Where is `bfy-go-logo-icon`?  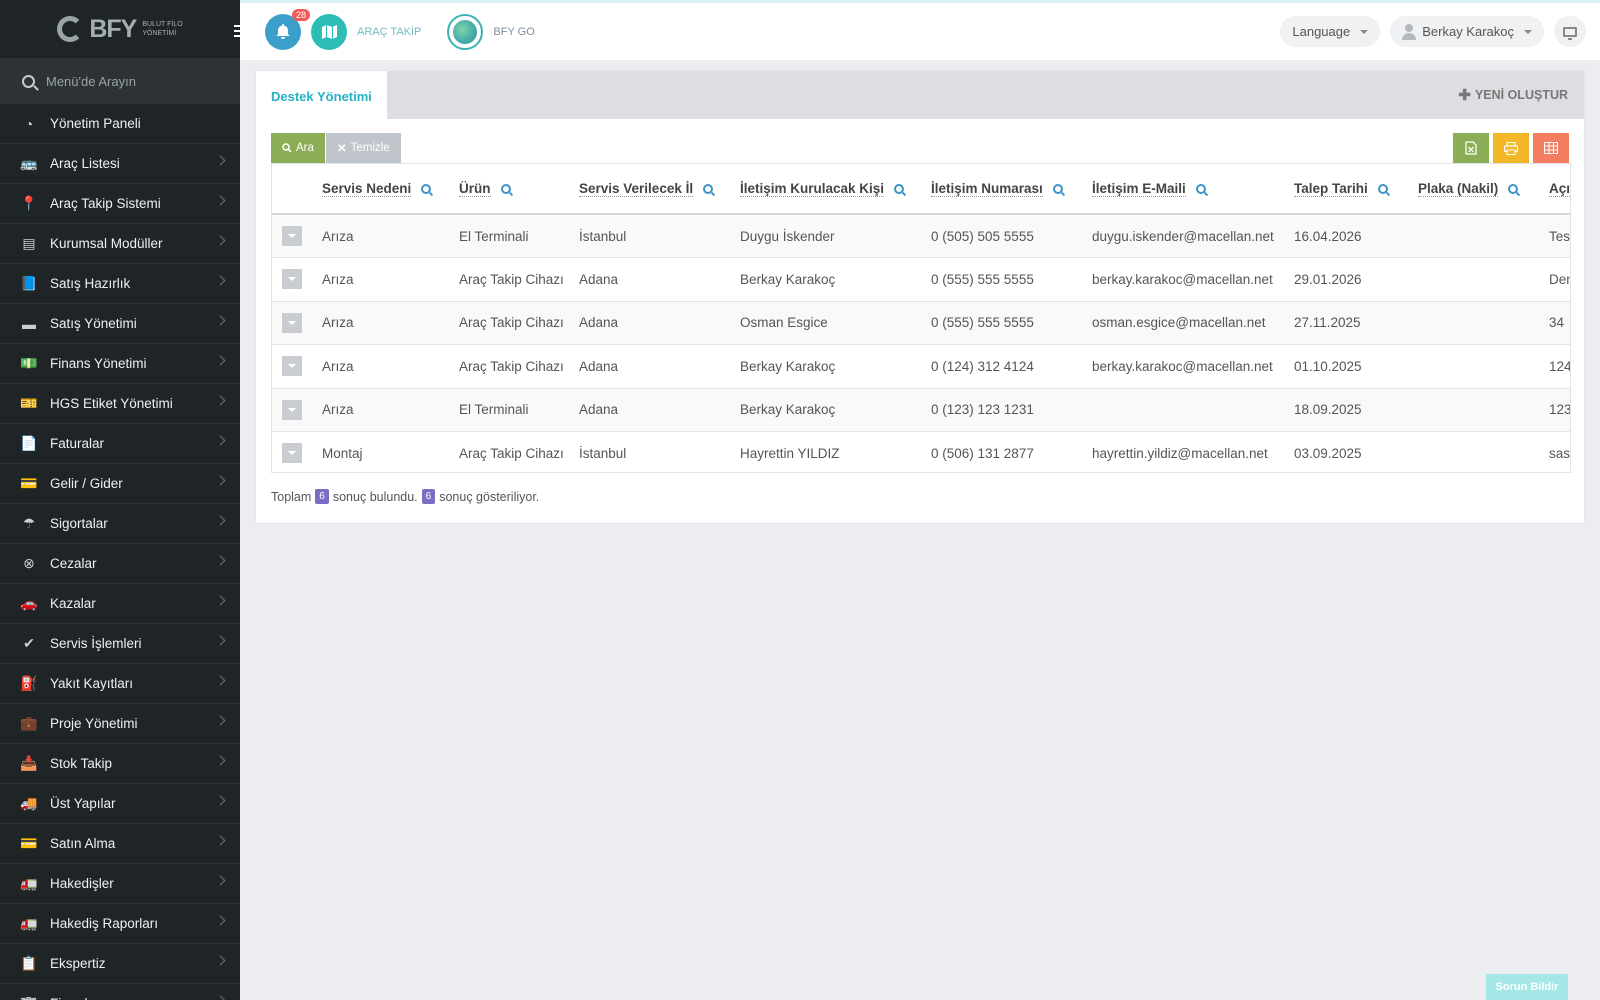 bfy-go-logo-icon is located at coordinates (465, 31).